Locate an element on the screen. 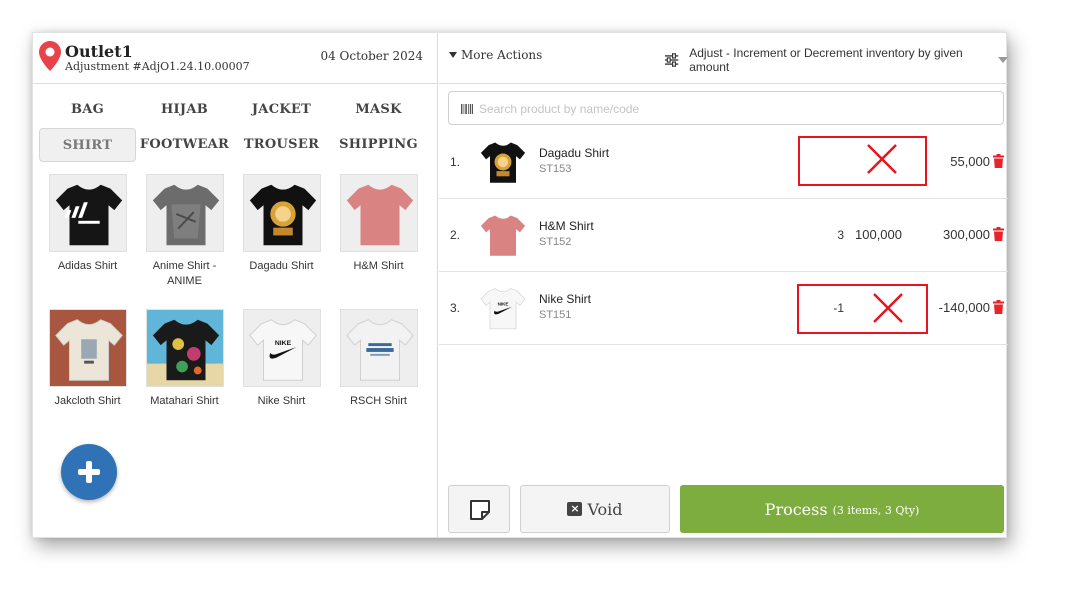  category-tab-shipping: SHIPPING is located at coordinates (378, 145).